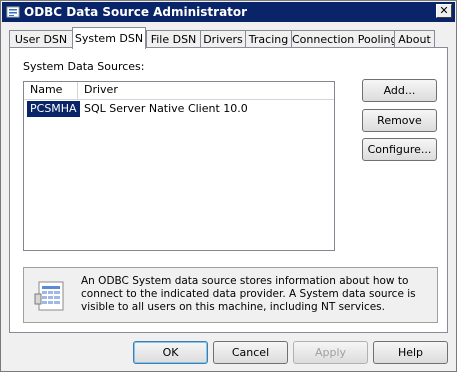 Image resolution: width=457 pixels, height=372 pixels. What do you see at coordinates (166, 108) in the screenshot?
I see `list-item-driver: SQL Server Native Client 10.0` at bounding box center [166, 108].